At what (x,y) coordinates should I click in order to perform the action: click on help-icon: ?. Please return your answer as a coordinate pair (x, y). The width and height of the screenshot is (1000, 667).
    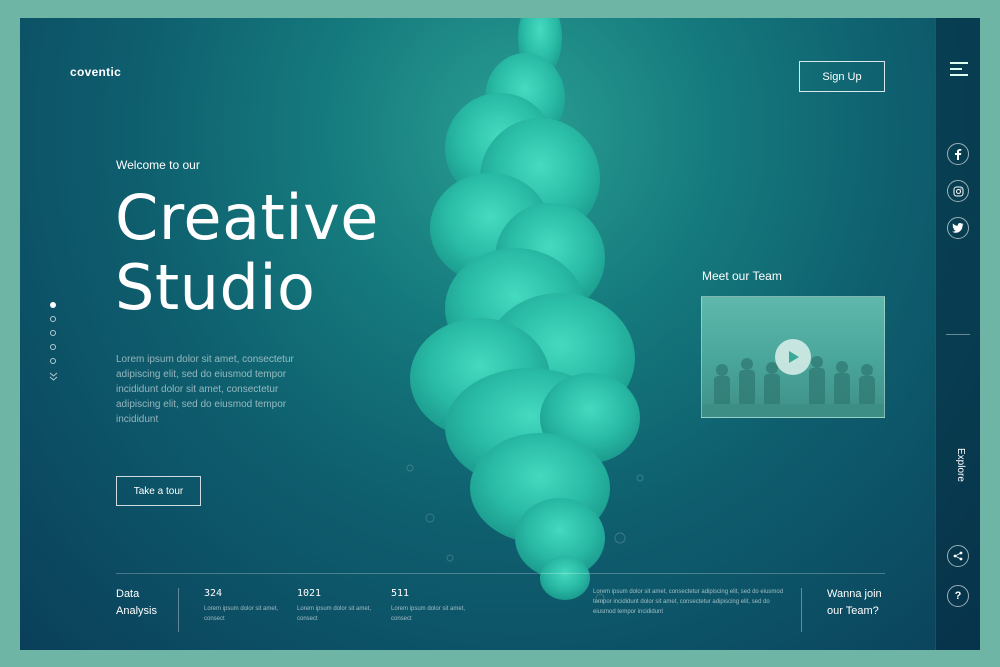
    Looking at the image, I should click on (958, 596).